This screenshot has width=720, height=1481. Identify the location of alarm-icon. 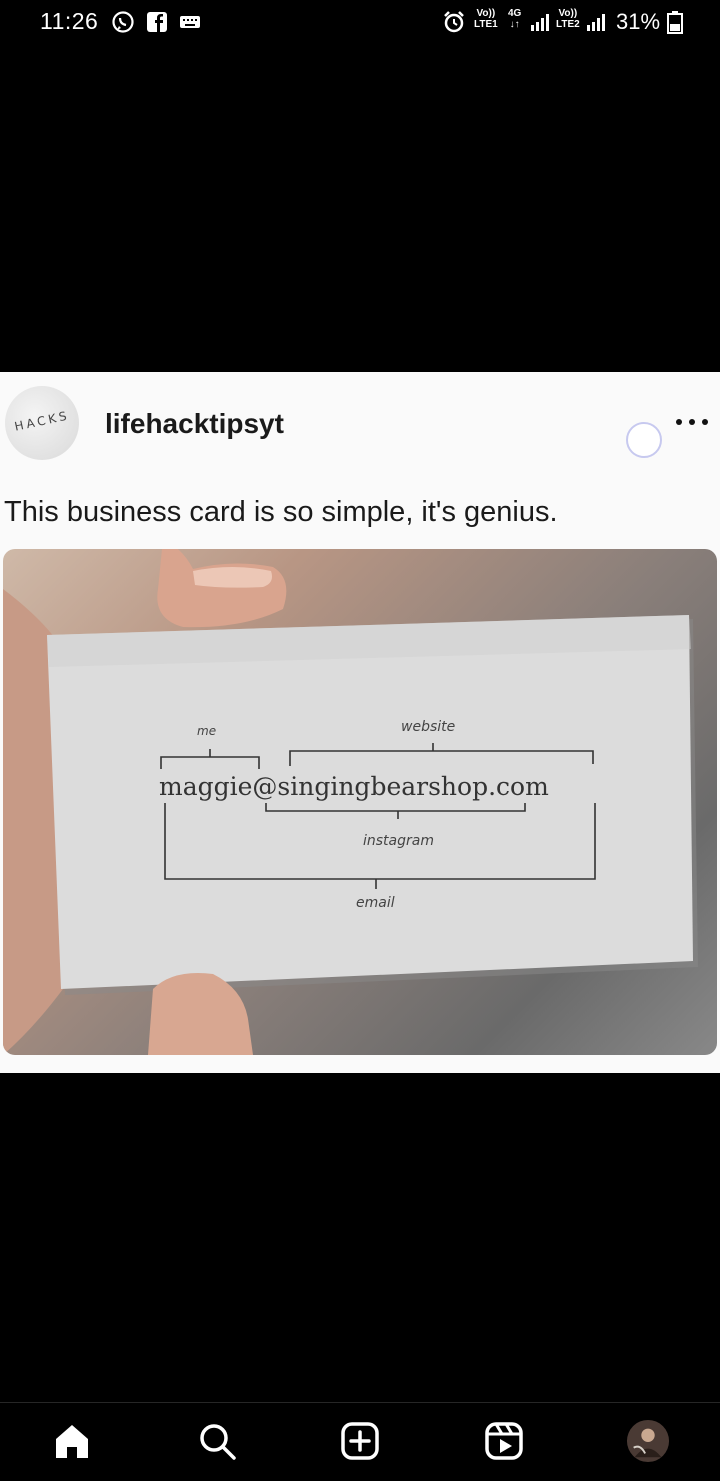
(454, 22).